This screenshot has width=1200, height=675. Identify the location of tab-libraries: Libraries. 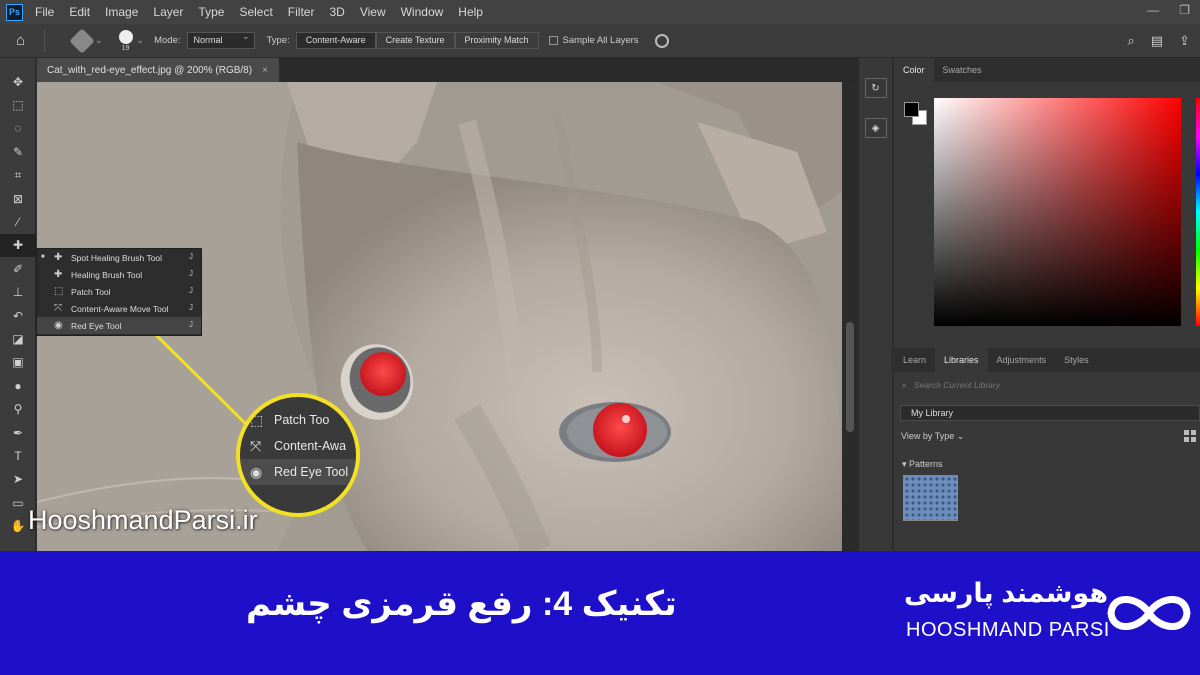
(961, 360).